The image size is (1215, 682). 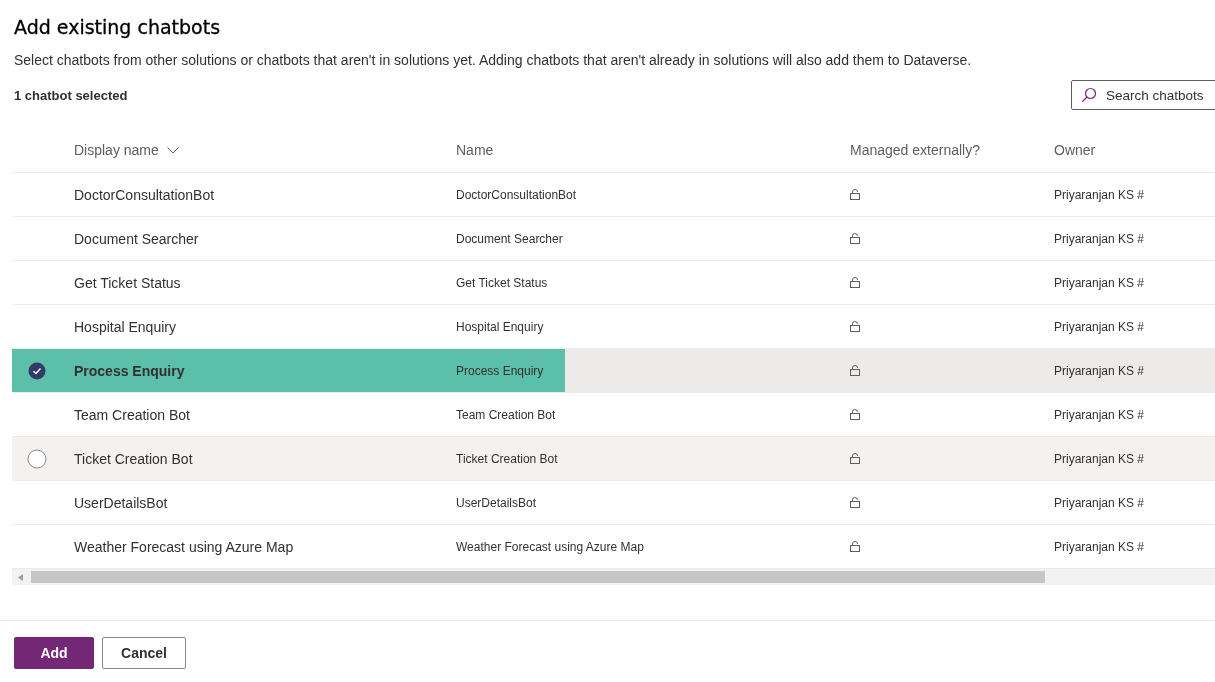 I want to click on display-name-cell: Process Enquiry, so click(x=129, y=370).